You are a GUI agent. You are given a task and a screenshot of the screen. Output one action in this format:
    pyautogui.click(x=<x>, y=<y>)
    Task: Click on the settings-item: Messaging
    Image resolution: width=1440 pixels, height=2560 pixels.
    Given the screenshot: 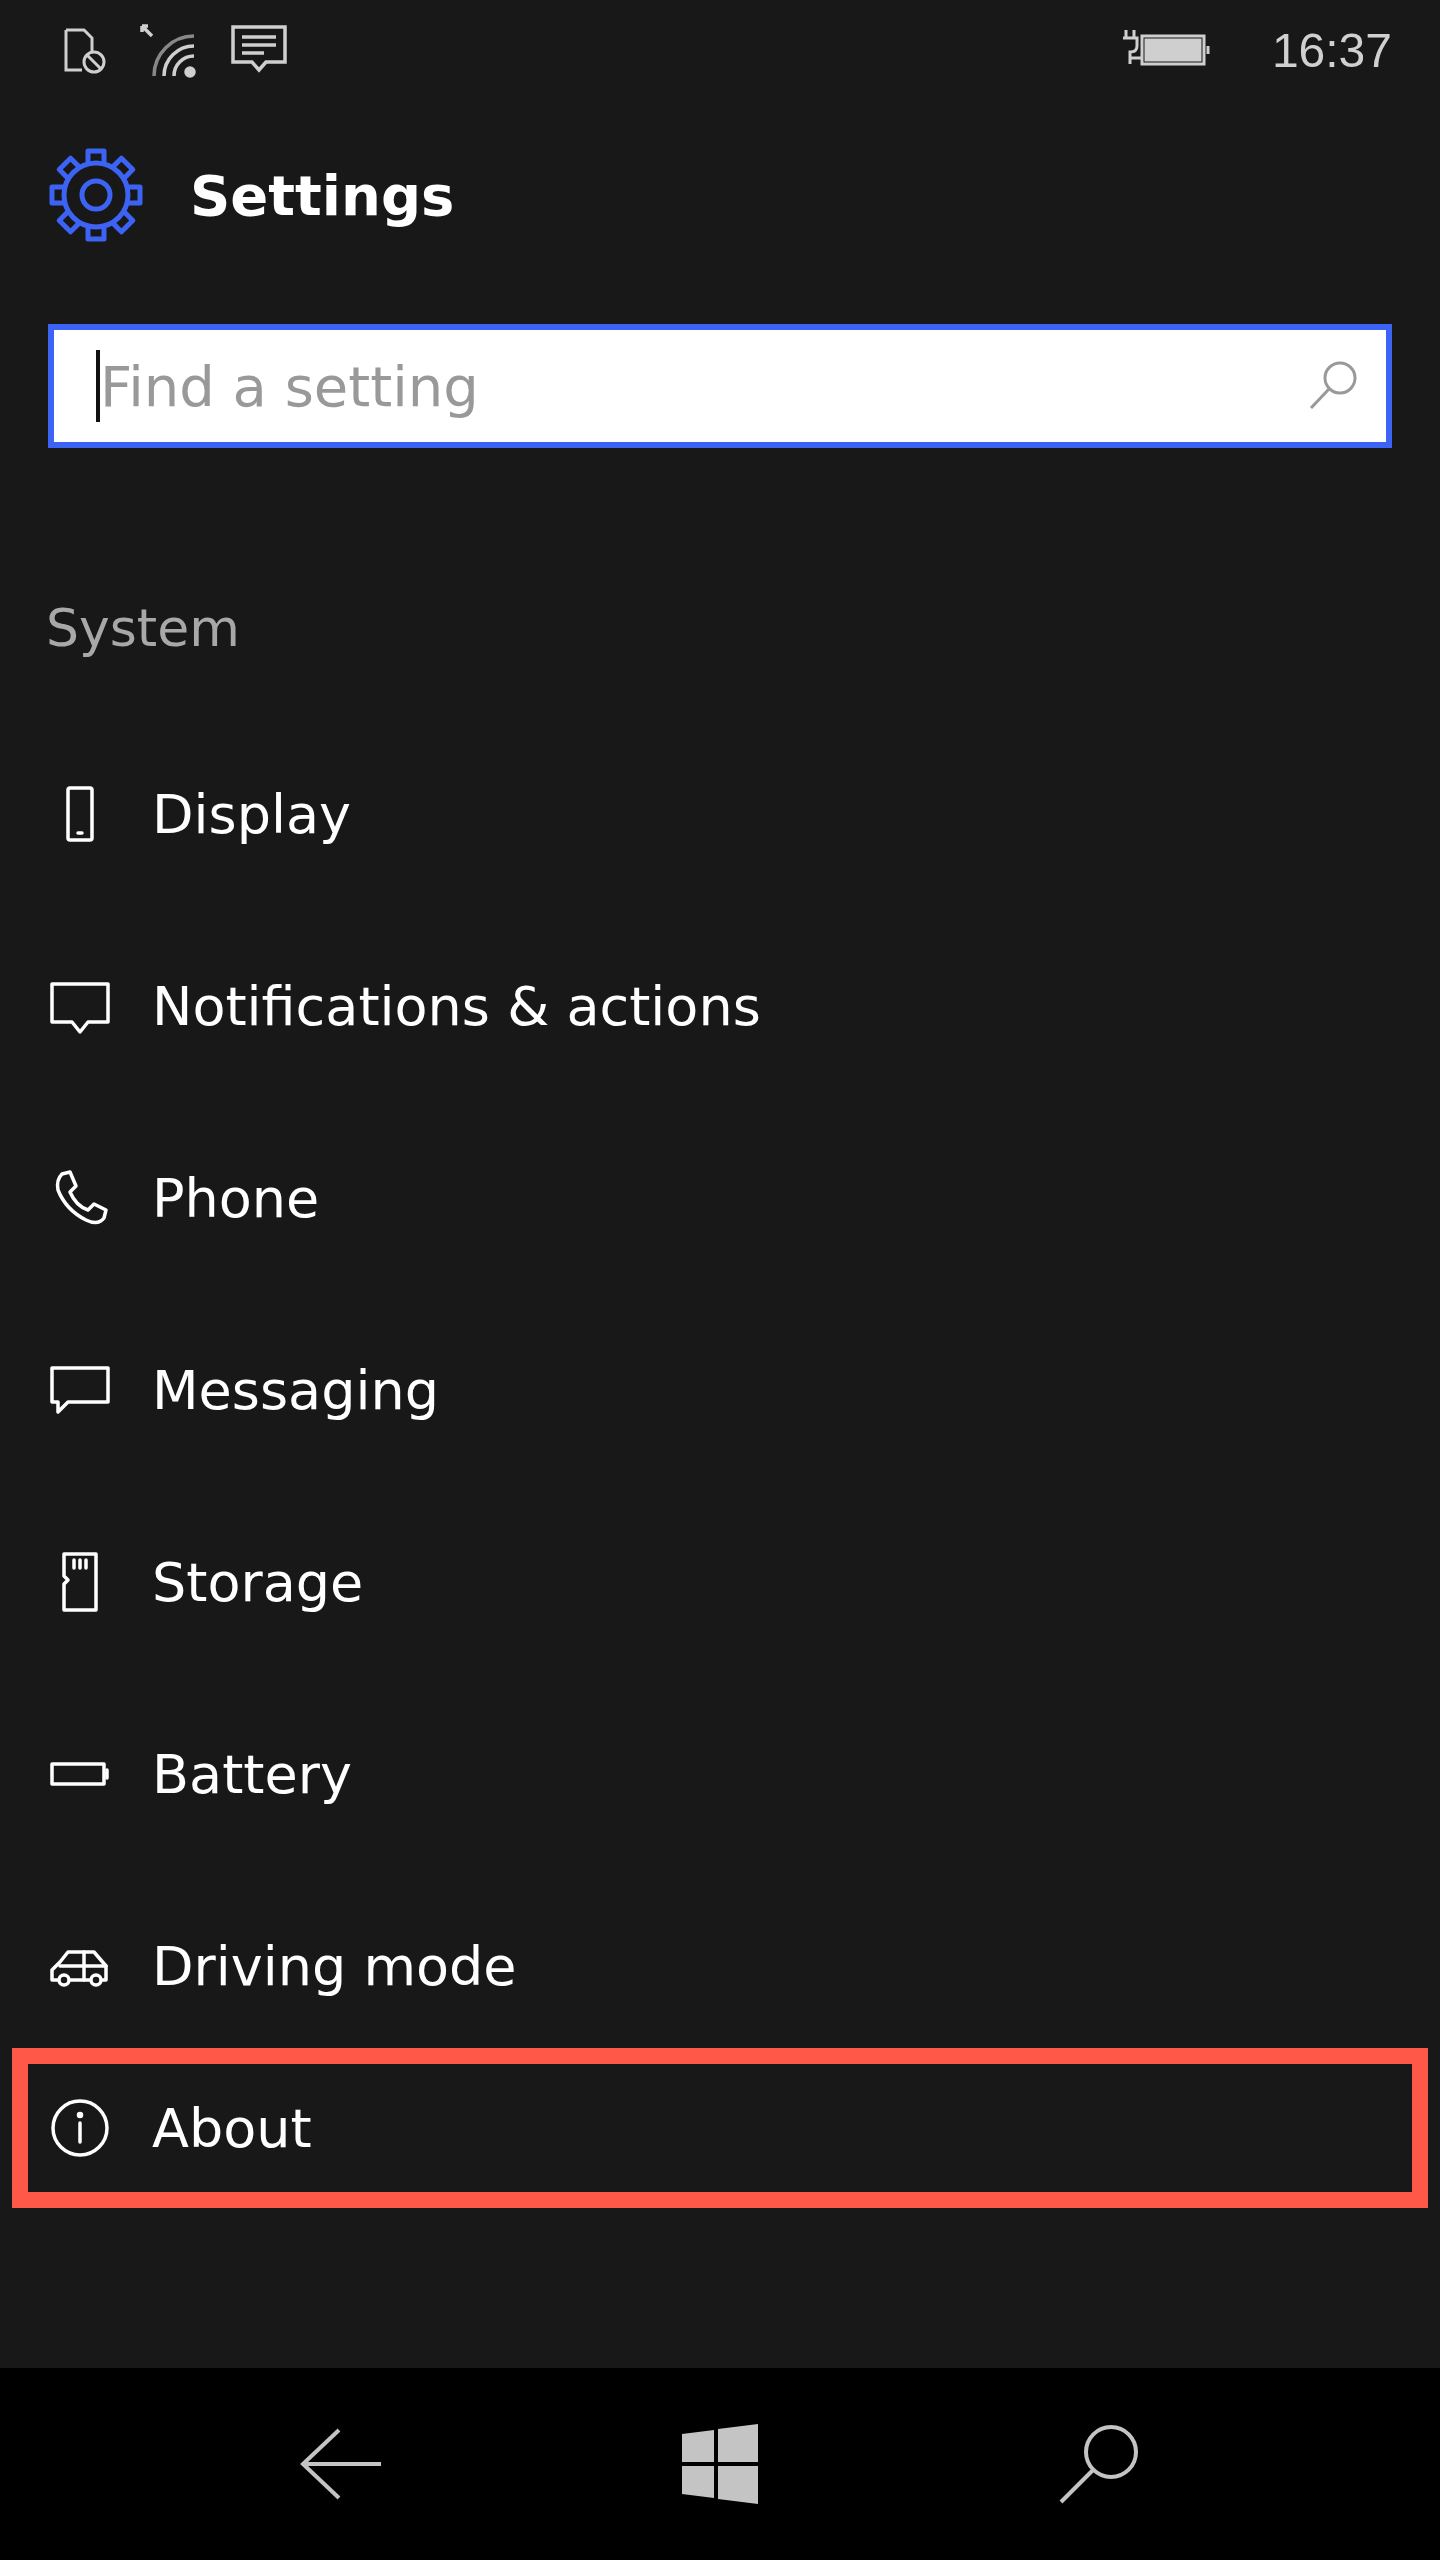 What is the action you would take?
    pyautogui.click(x=720, y=1390)
    